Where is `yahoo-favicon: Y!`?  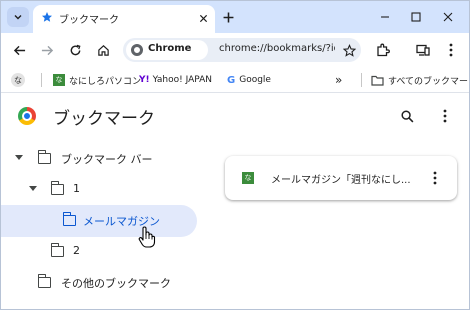
yahoo-favicon: Y! is located at coordinates (144, 80).